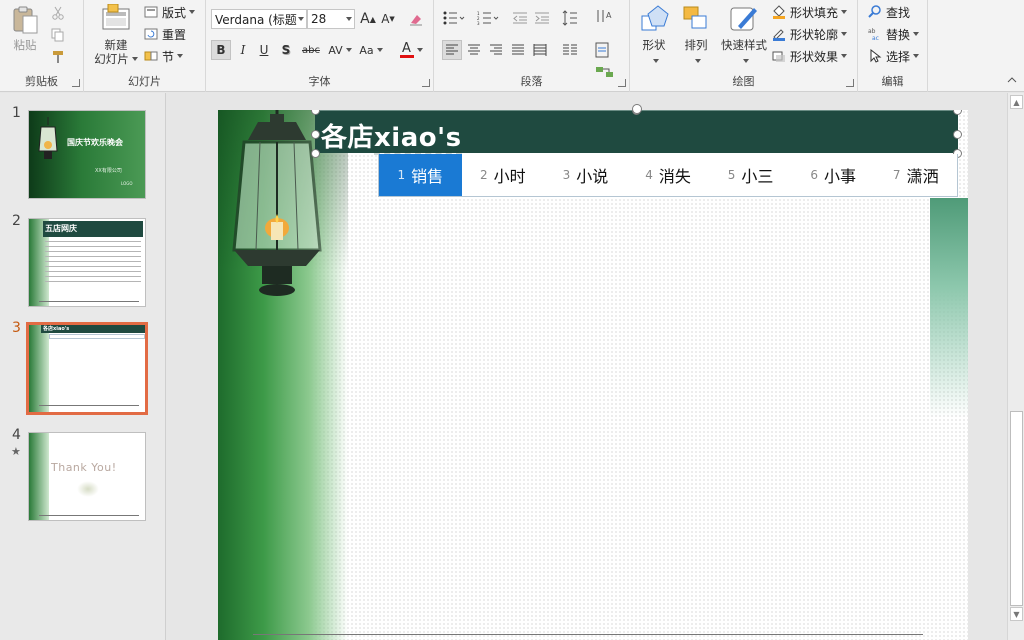 This screenshot has height=640, width=1024. Describe the element at coordinates (605, 16) in the screenshot. I see `text-direction-icon: A` at that location.